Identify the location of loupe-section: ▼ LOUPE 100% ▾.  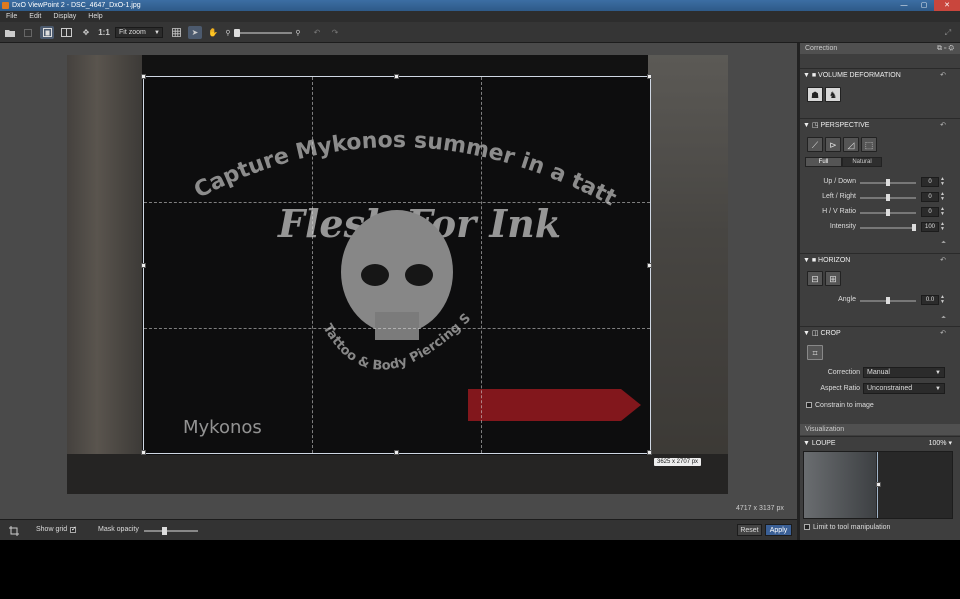
(880, 443).